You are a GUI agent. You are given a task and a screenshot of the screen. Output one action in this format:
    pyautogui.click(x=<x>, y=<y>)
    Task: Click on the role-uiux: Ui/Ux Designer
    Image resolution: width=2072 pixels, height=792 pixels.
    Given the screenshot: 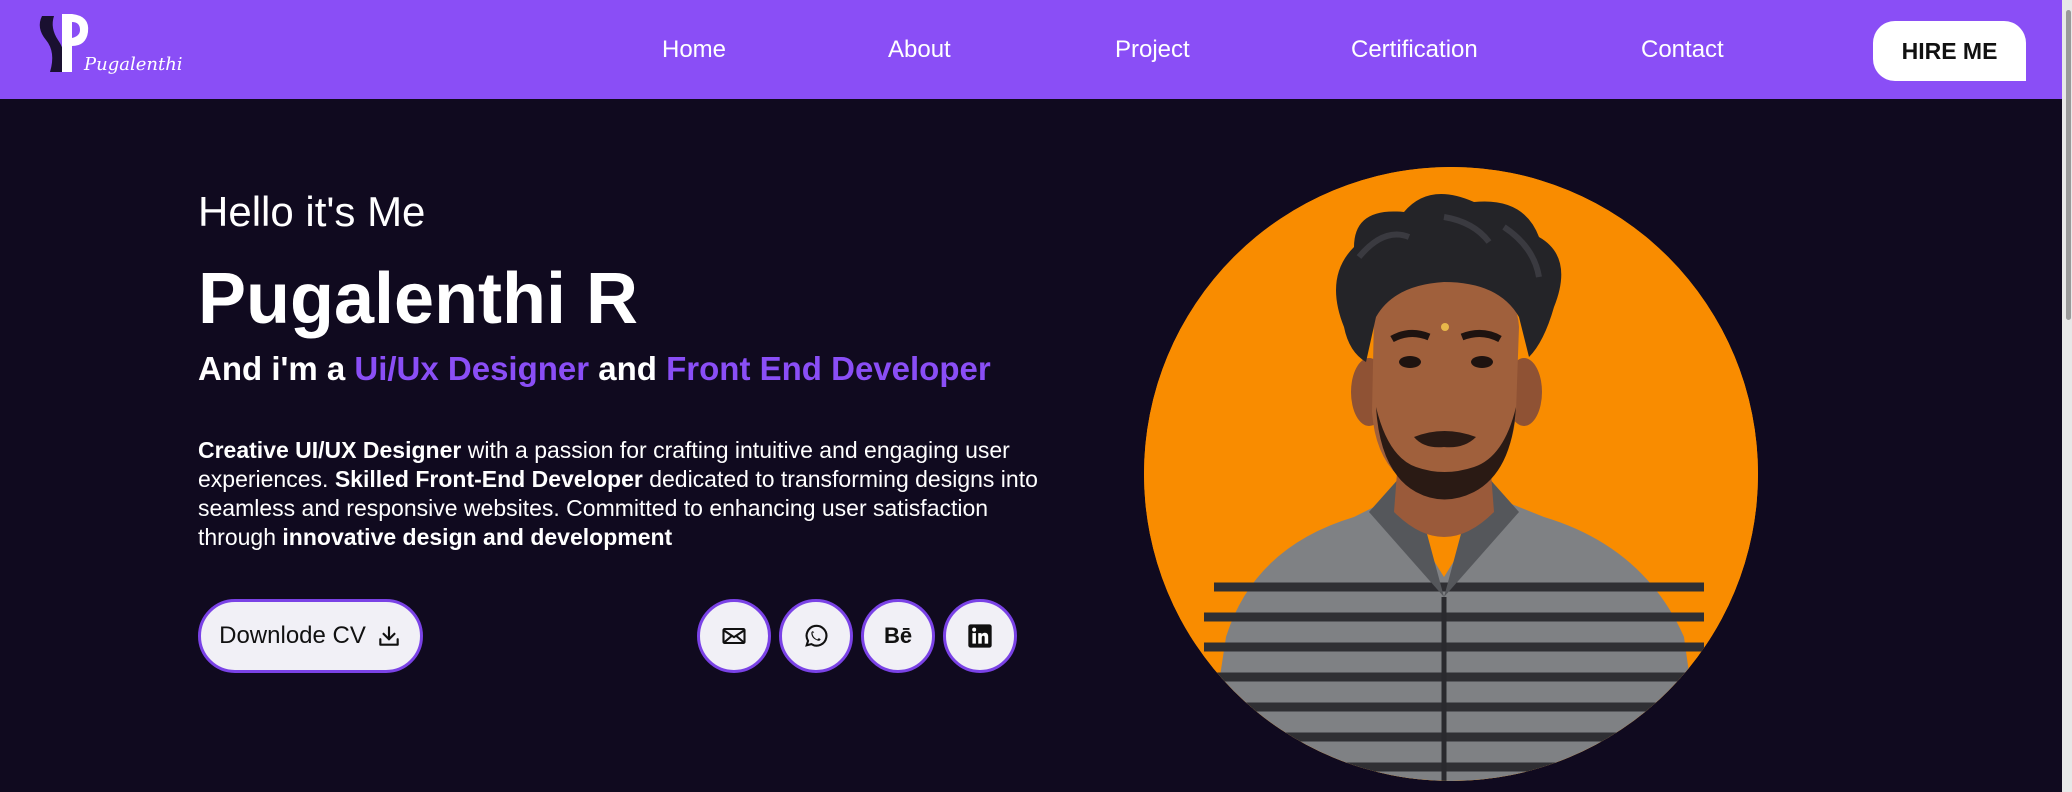 What is the action you would take?
    pyautogui.click(x=472, y=368)
    